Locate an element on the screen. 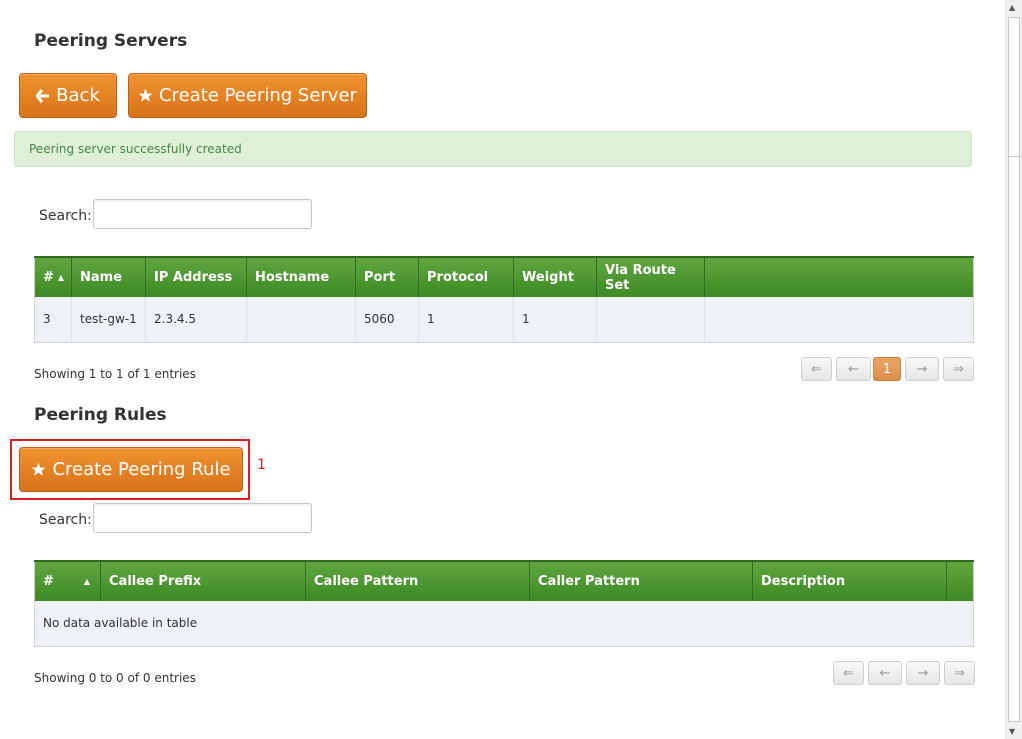 The image size is (1022, 739). rules-table-info: Showing 0 to 0 of 0 entries is located at coordinates (115, 678).